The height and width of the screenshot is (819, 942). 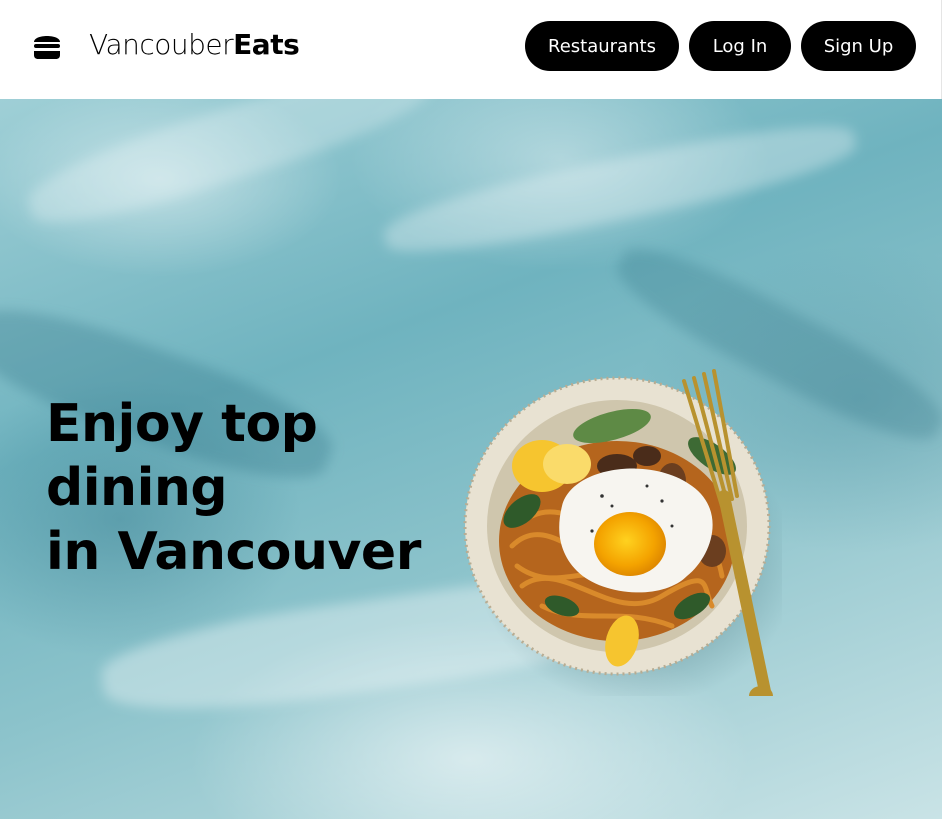 I want to click on restaurants-button: Restaurants, so click(x=602, y=46).